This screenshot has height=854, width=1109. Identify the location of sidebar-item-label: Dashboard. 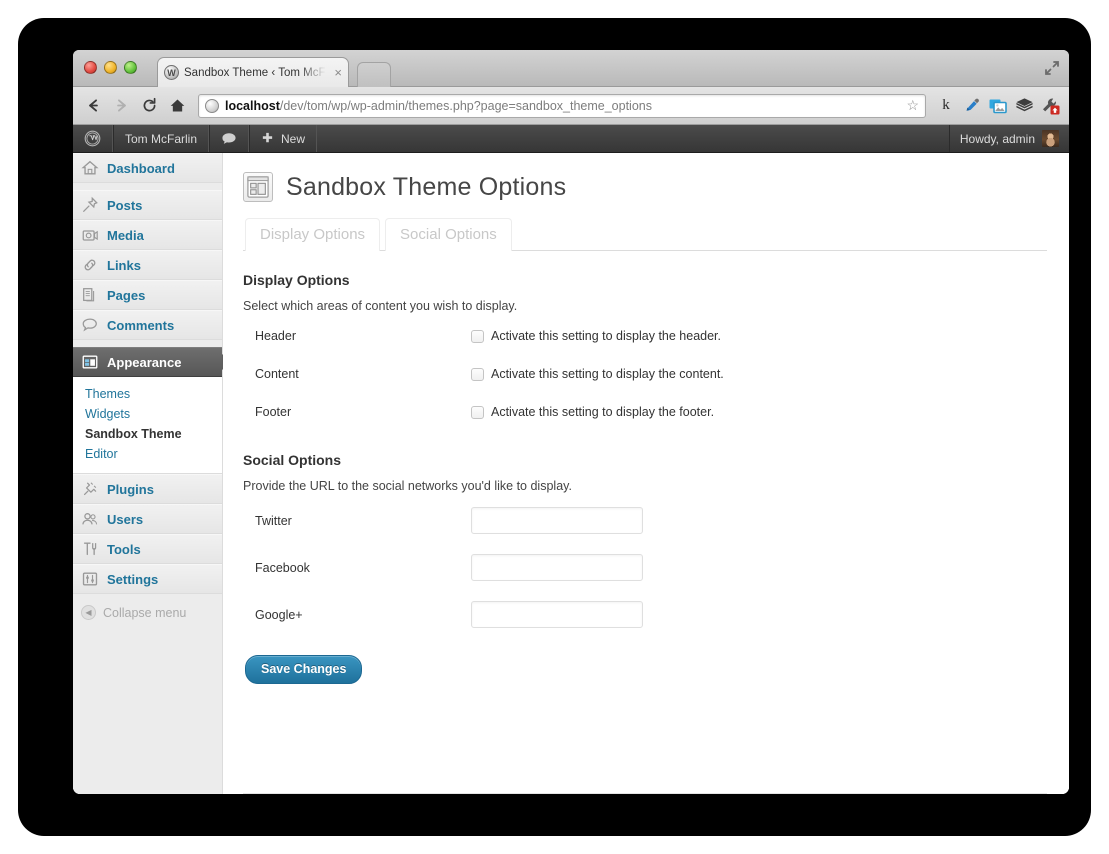
(141, 168).